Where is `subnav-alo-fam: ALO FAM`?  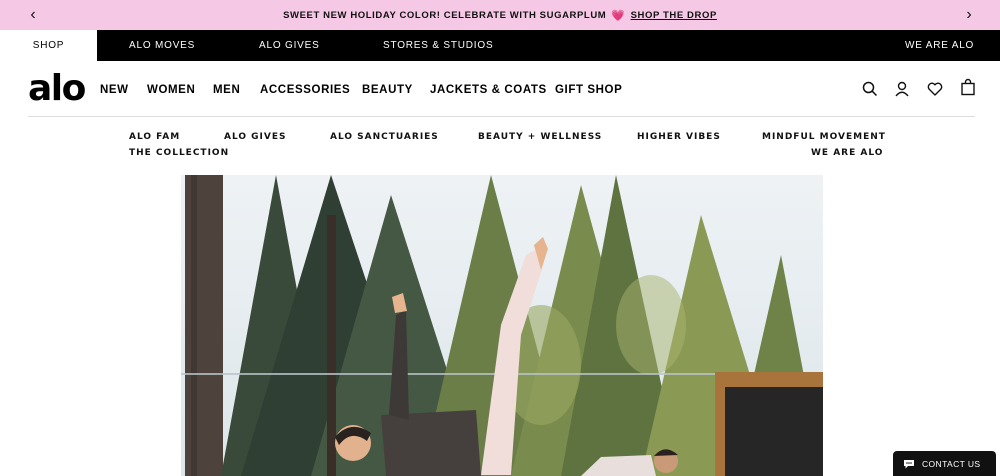
subnav-alo-fam: ALO FAM is located at coordinates (154, 137).